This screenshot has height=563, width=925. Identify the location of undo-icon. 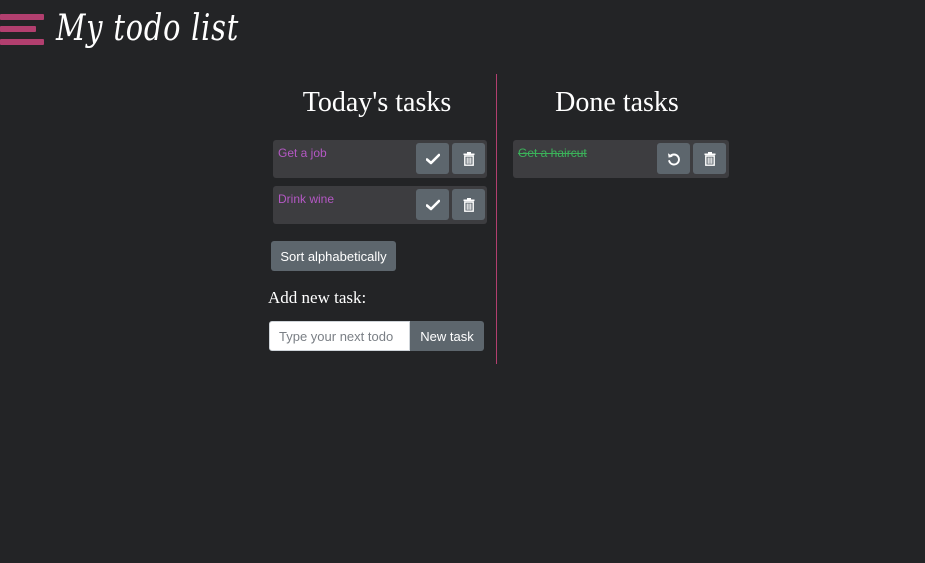
(673, 158).